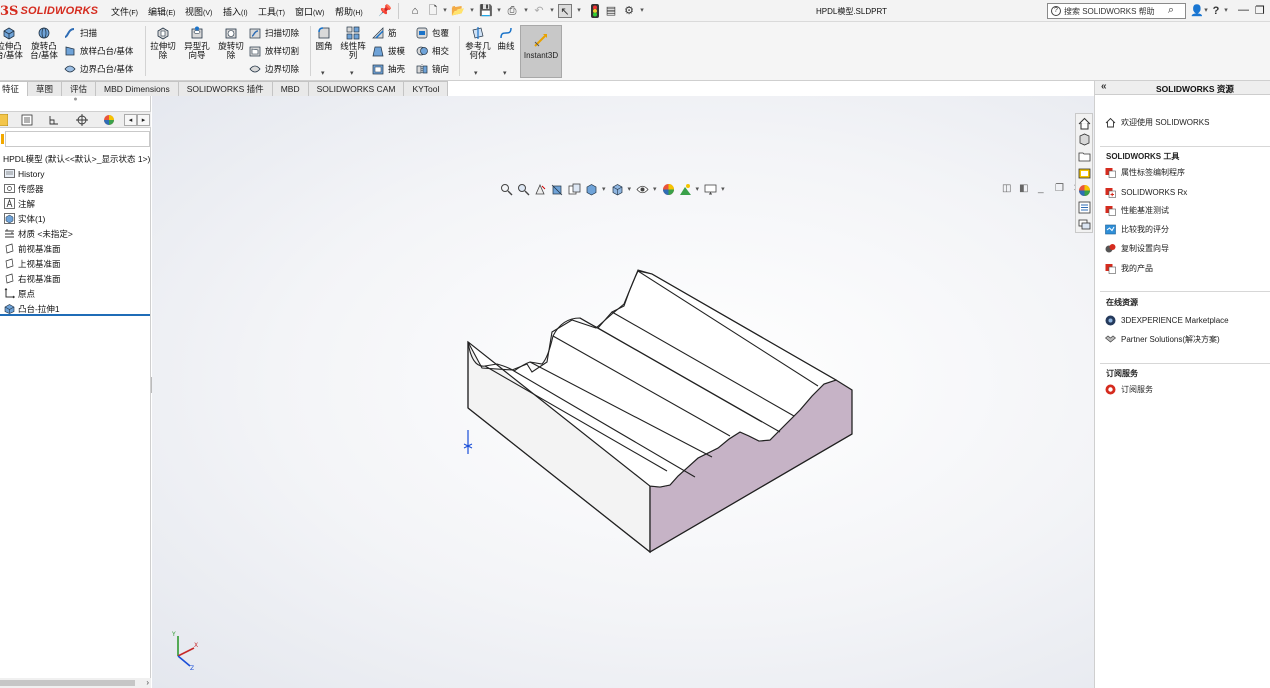 Image resolution: width=1270 pixels, height=688 pixels. What do you see at coordinates (143, 120) in the screenshot?
I see `chevron-right-icon: ▸` at bounding box center [143, 120].